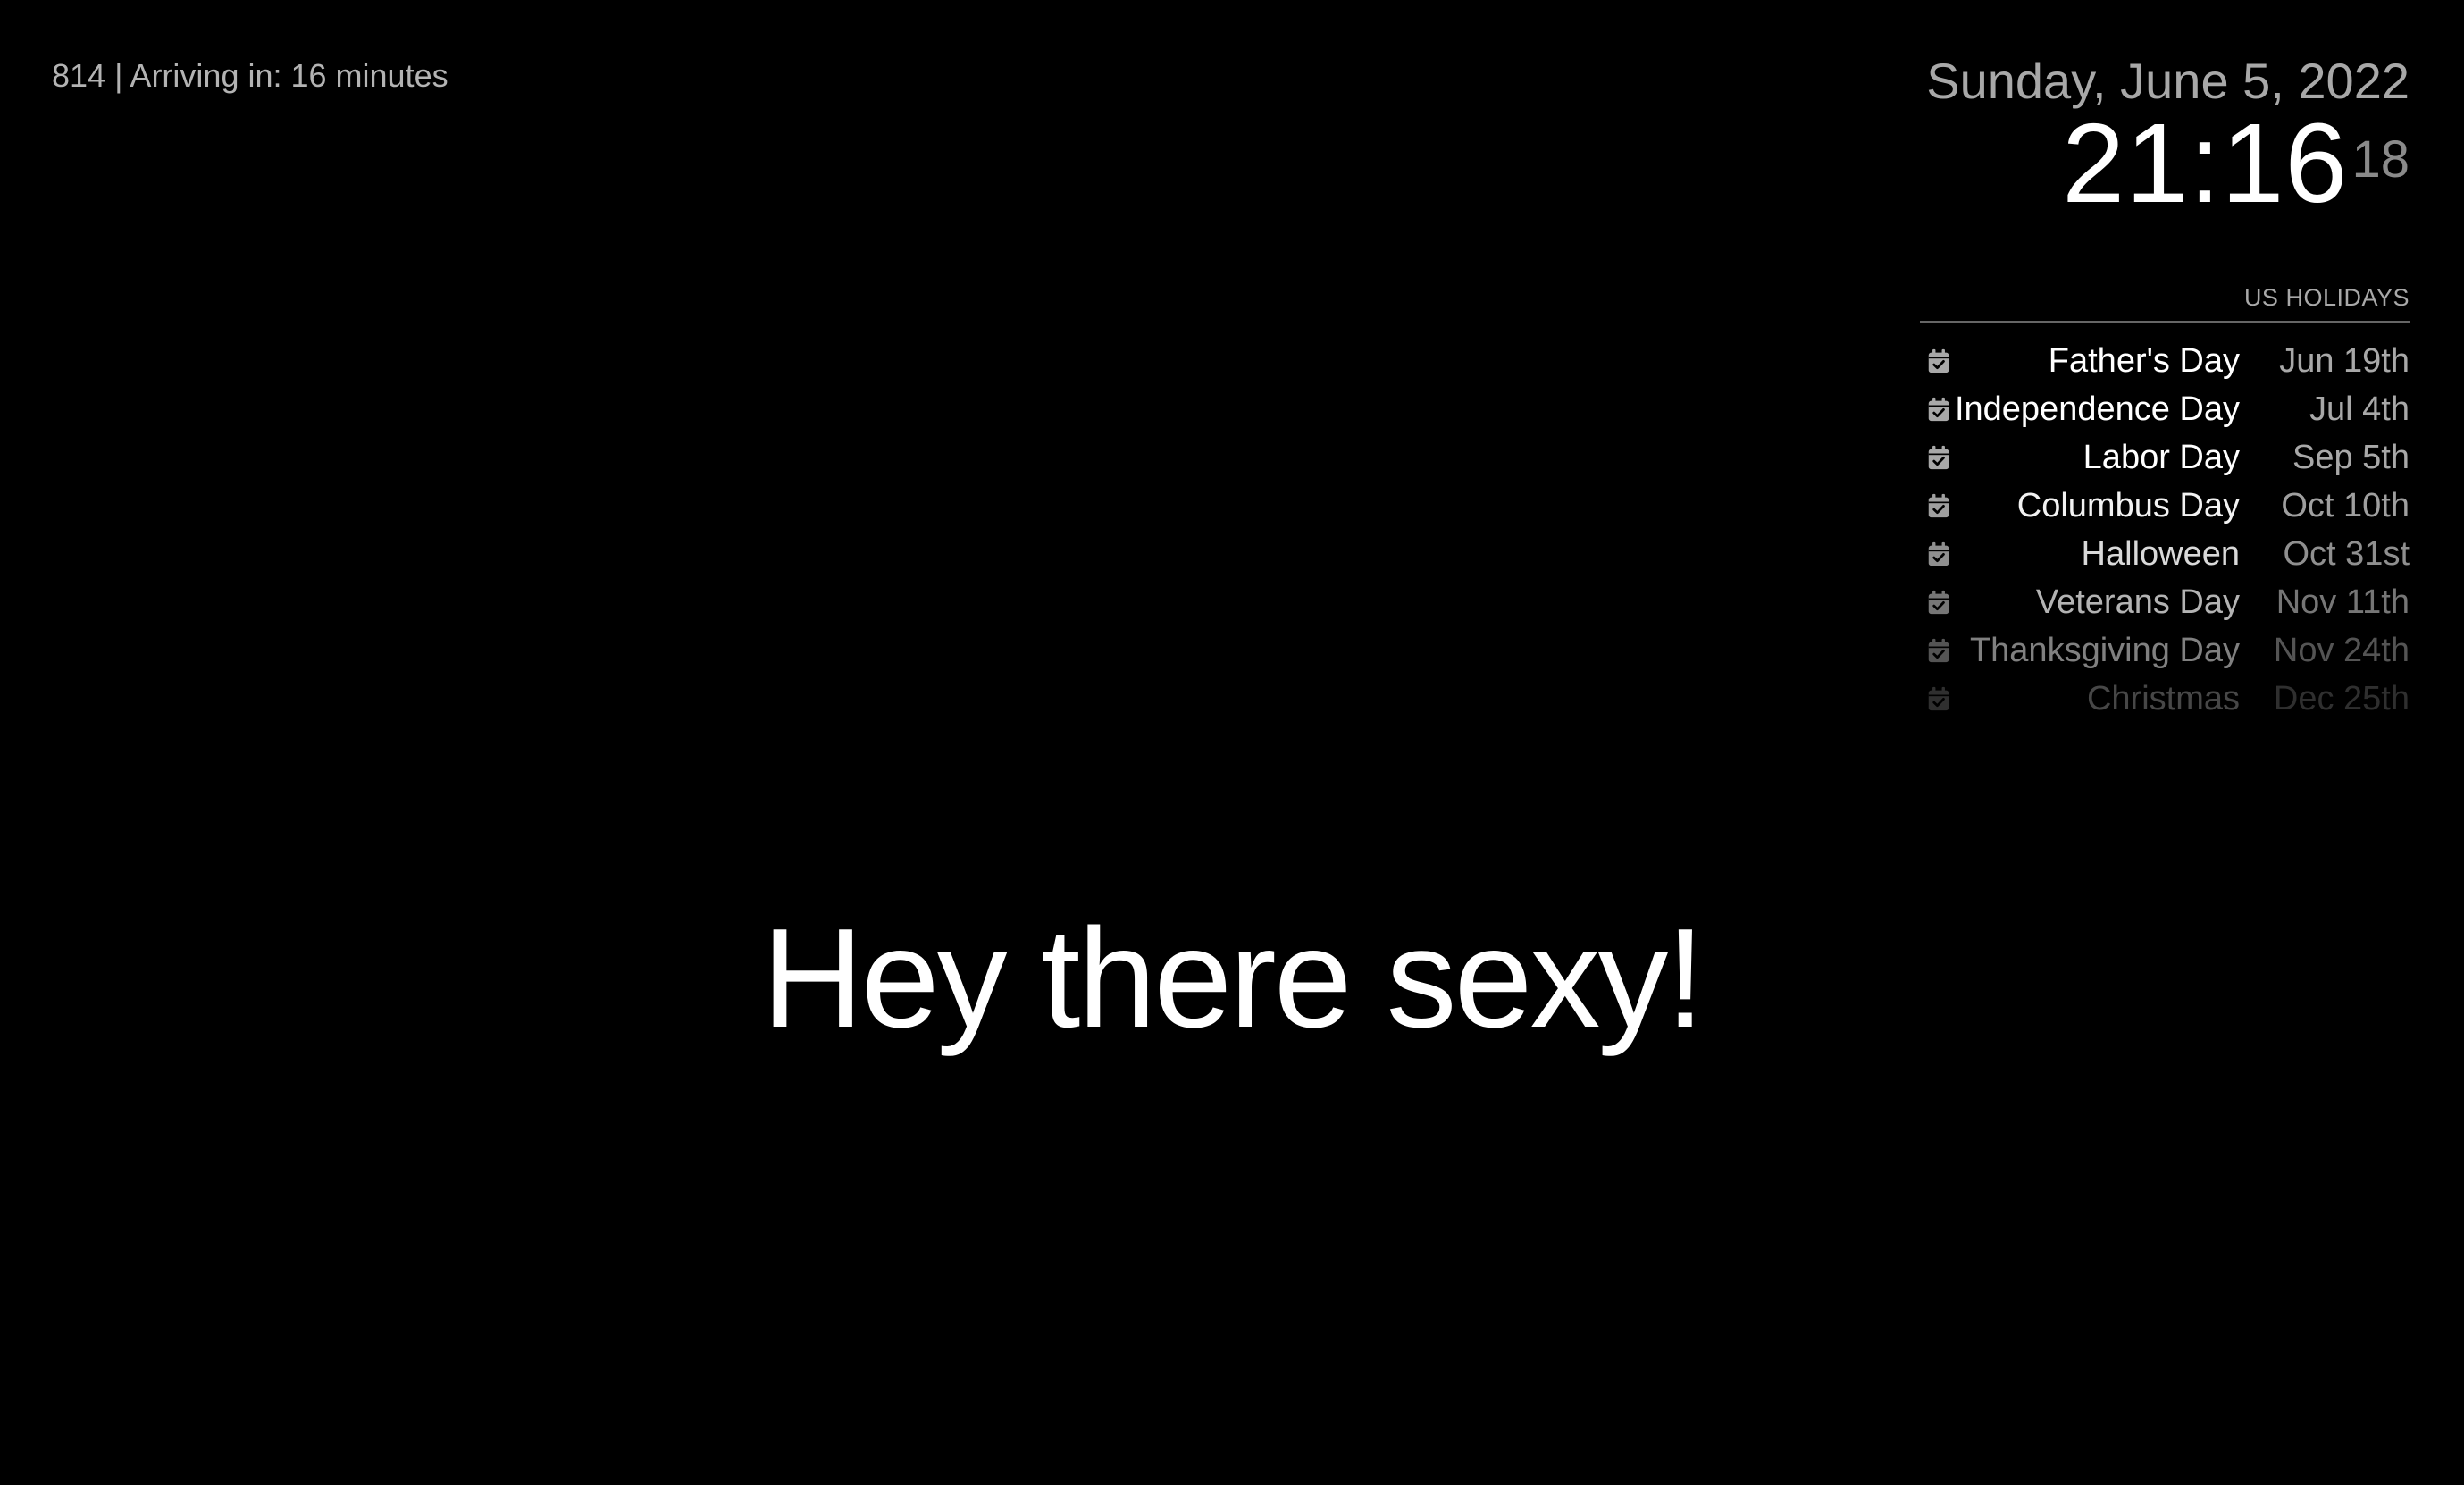 The height and width of the screenshot is (1485, 2464). I want to click on calendar-event: Father's Day Jun 19th, so click(2165, 361).